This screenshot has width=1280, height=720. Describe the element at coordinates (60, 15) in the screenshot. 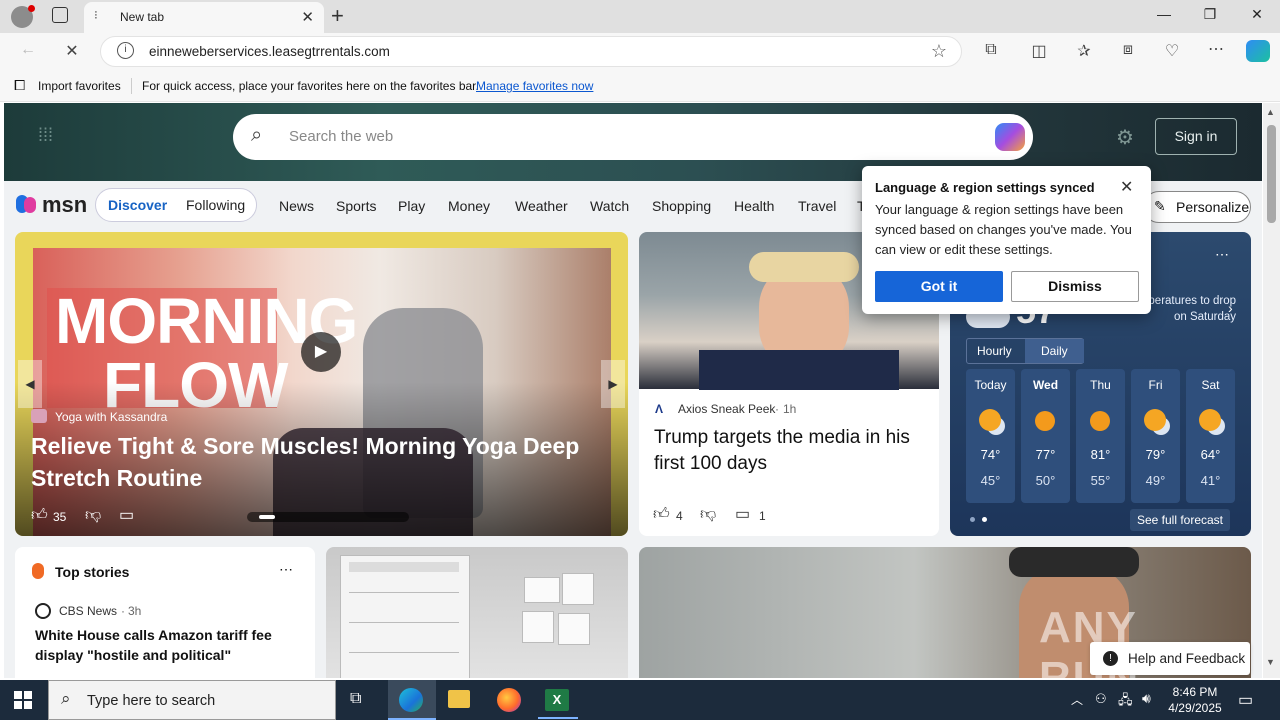

I see `tab-actions-icon` at that location.